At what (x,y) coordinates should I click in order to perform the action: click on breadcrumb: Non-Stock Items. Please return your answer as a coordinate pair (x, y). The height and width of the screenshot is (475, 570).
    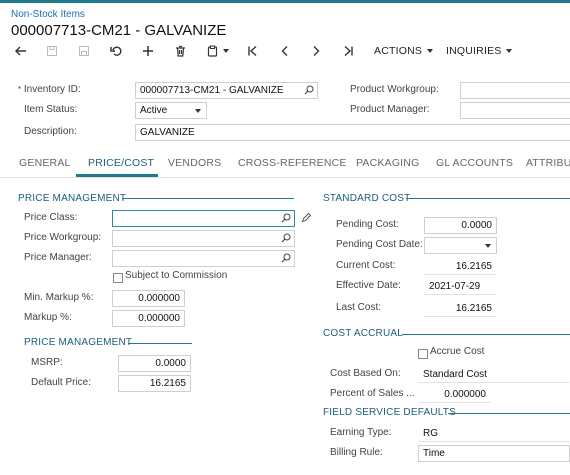
    Looking at the image, I should click on (48, 14).